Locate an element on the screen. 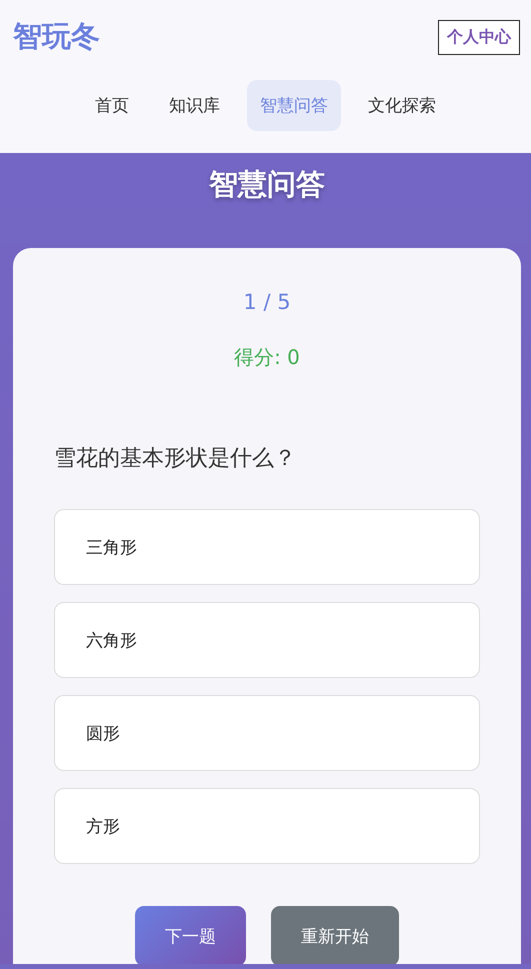  profile-button: 个人中心 is located at coordinates (479, 37).